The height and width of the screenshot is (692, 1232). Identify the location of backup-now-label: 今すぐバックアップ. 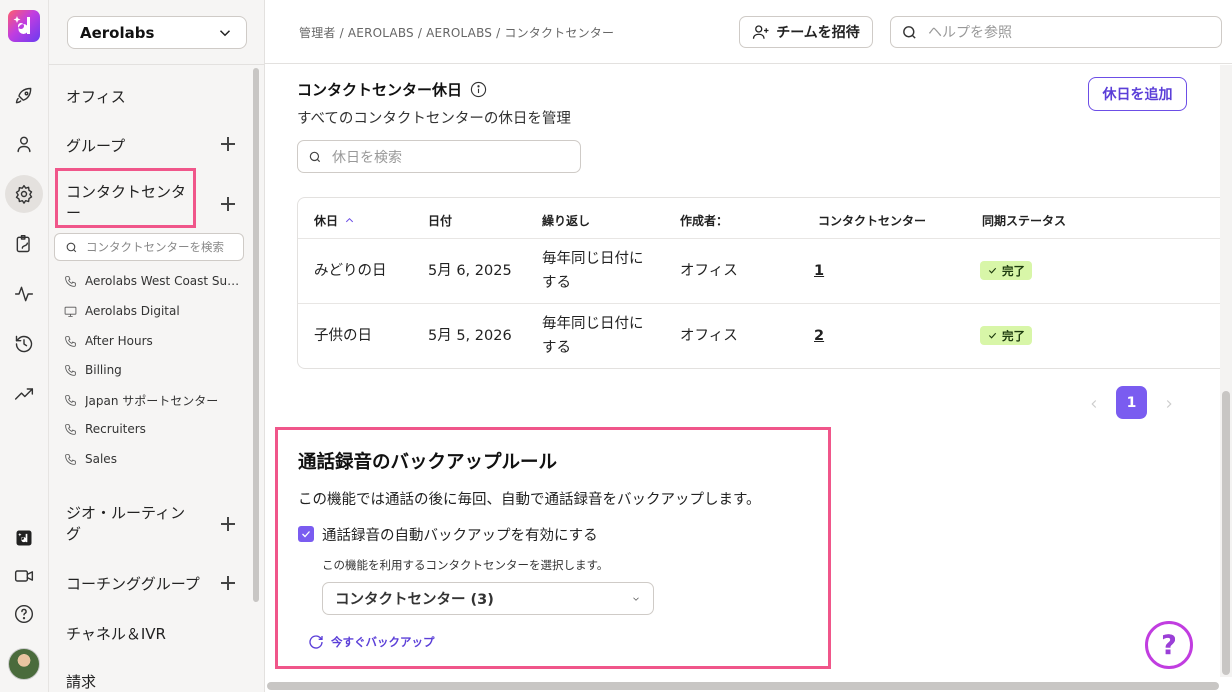
(383, 642).